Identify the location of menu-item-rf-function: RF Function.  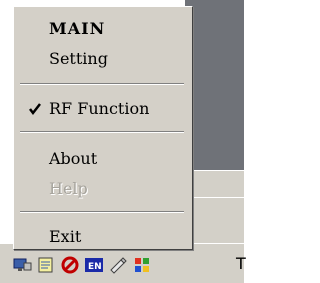
(103, 108).